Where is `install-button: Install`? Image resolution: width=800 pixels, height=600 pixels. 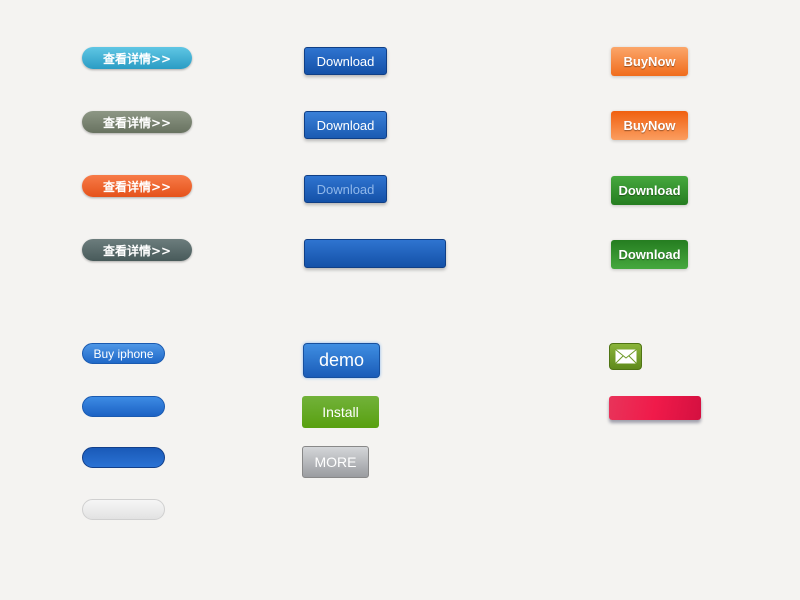 install-button: Install is located at coordinates (340, 412).